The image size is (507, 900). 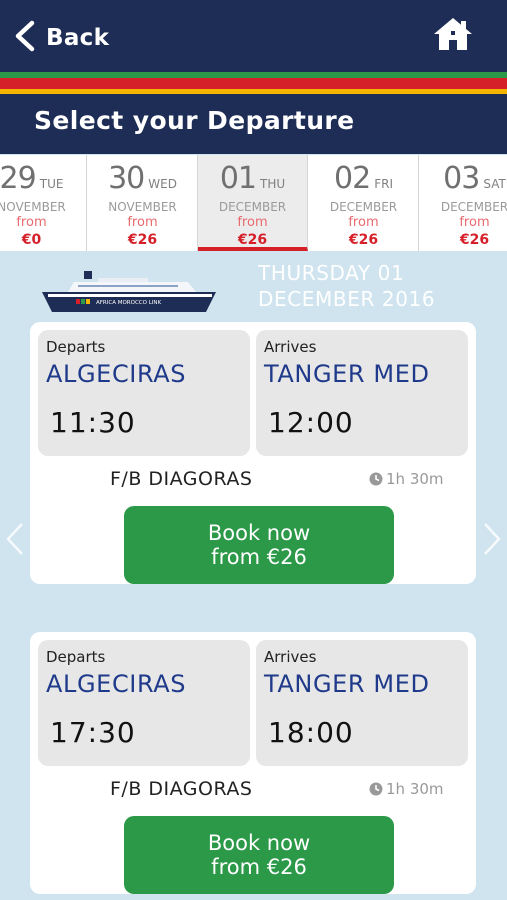 I want to click on ship-brand: AFRICA MOROCCO LINK, so click(x=129, y=303).